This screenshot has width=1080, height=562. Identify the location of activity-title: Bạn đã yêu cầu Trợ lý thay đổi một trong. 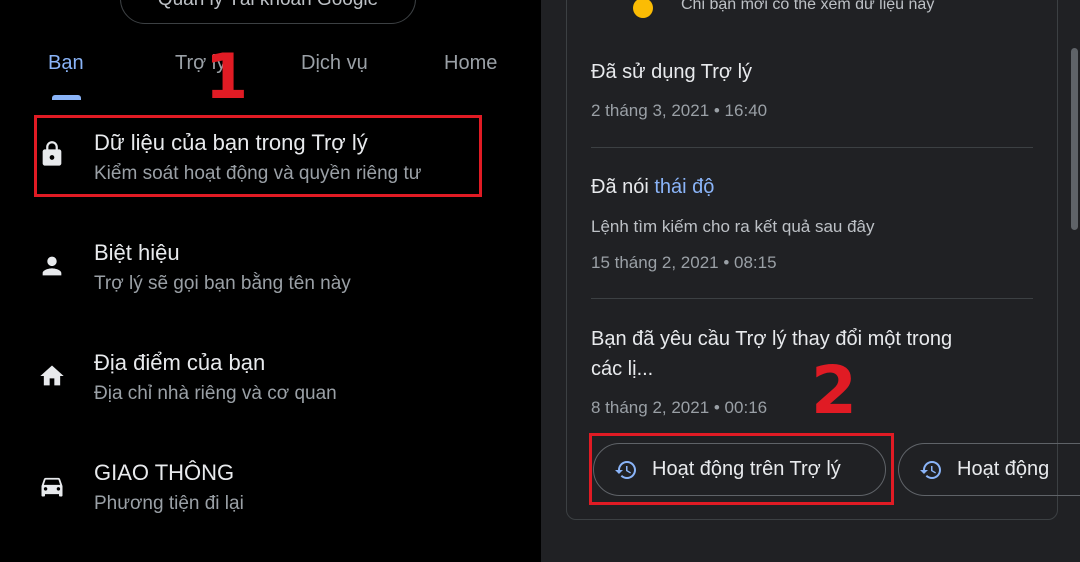
(771, 339).